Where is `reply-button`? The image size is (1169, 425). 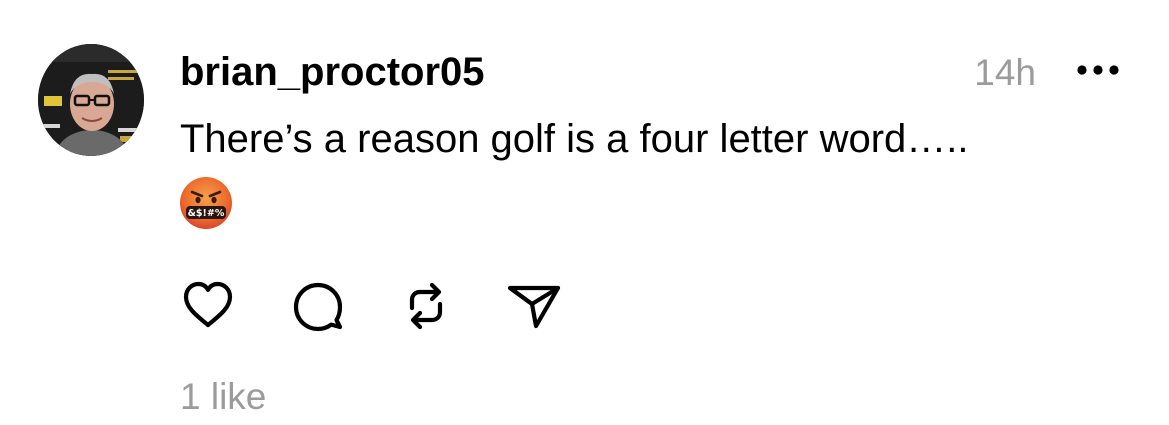 reply-button is located at coordinates (318, 306).